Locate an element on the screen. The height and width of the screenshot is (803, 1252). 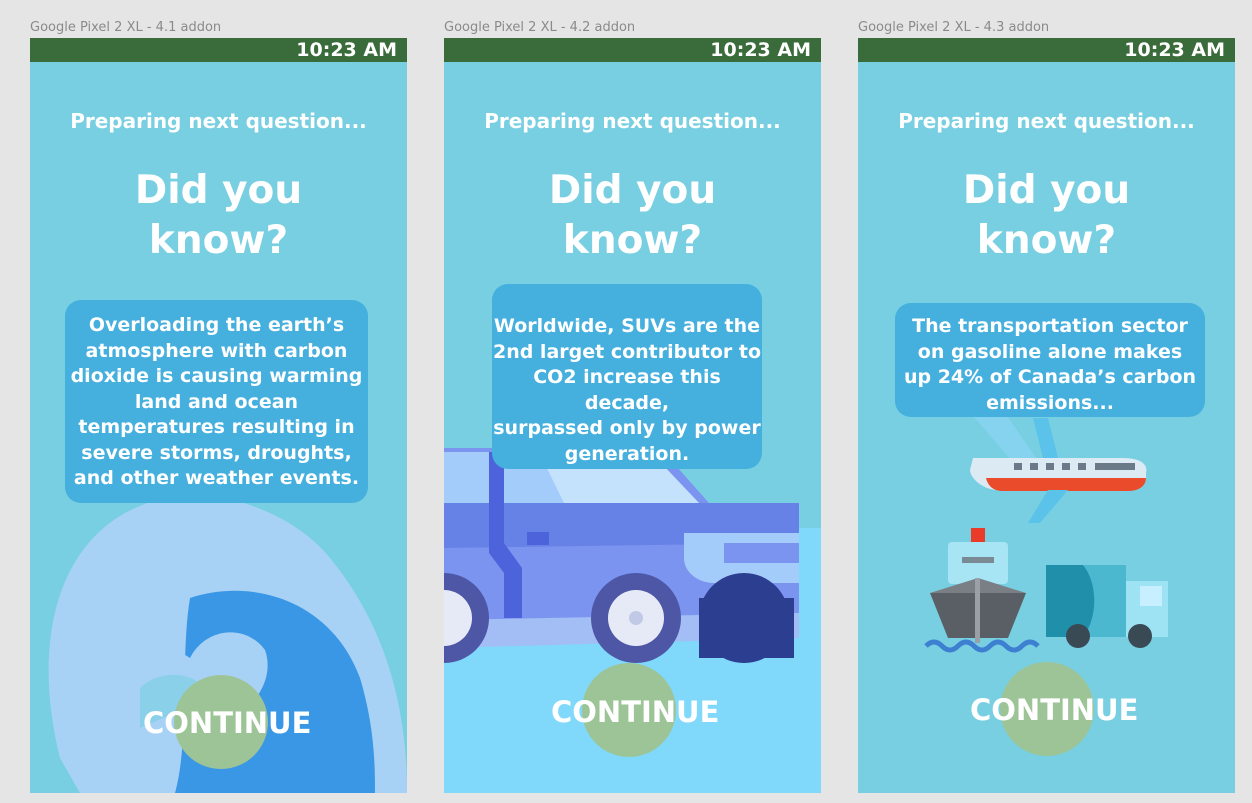
fact-line: on gasoline alone makes is located at coordinates (1050, 351).